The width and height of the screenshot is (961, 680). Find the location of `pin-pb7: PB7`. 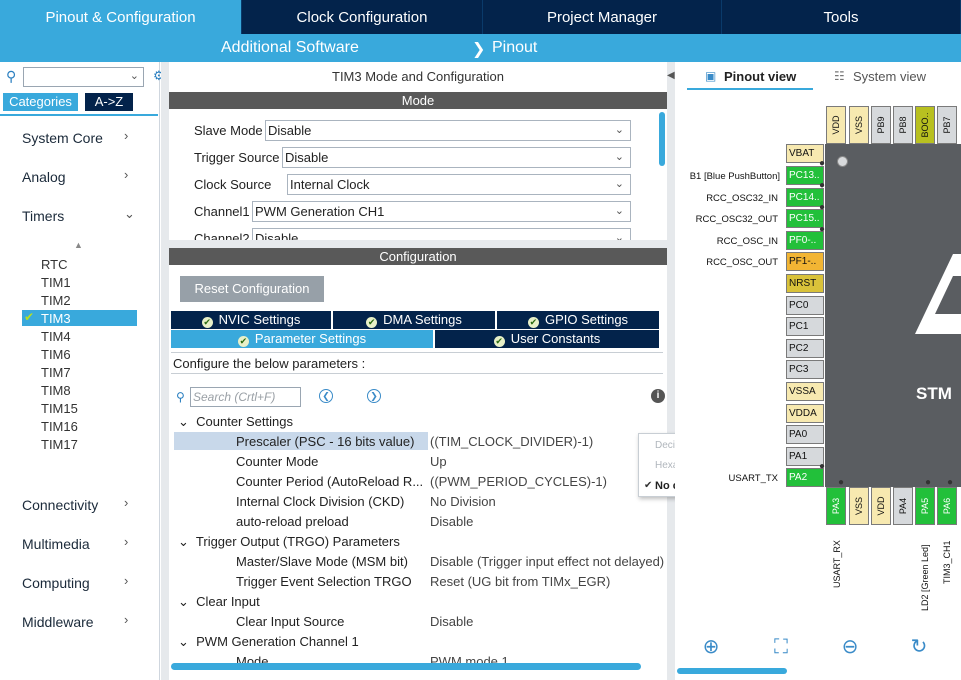

pin-pb7: PB7 is located at coordinates (947, 125).